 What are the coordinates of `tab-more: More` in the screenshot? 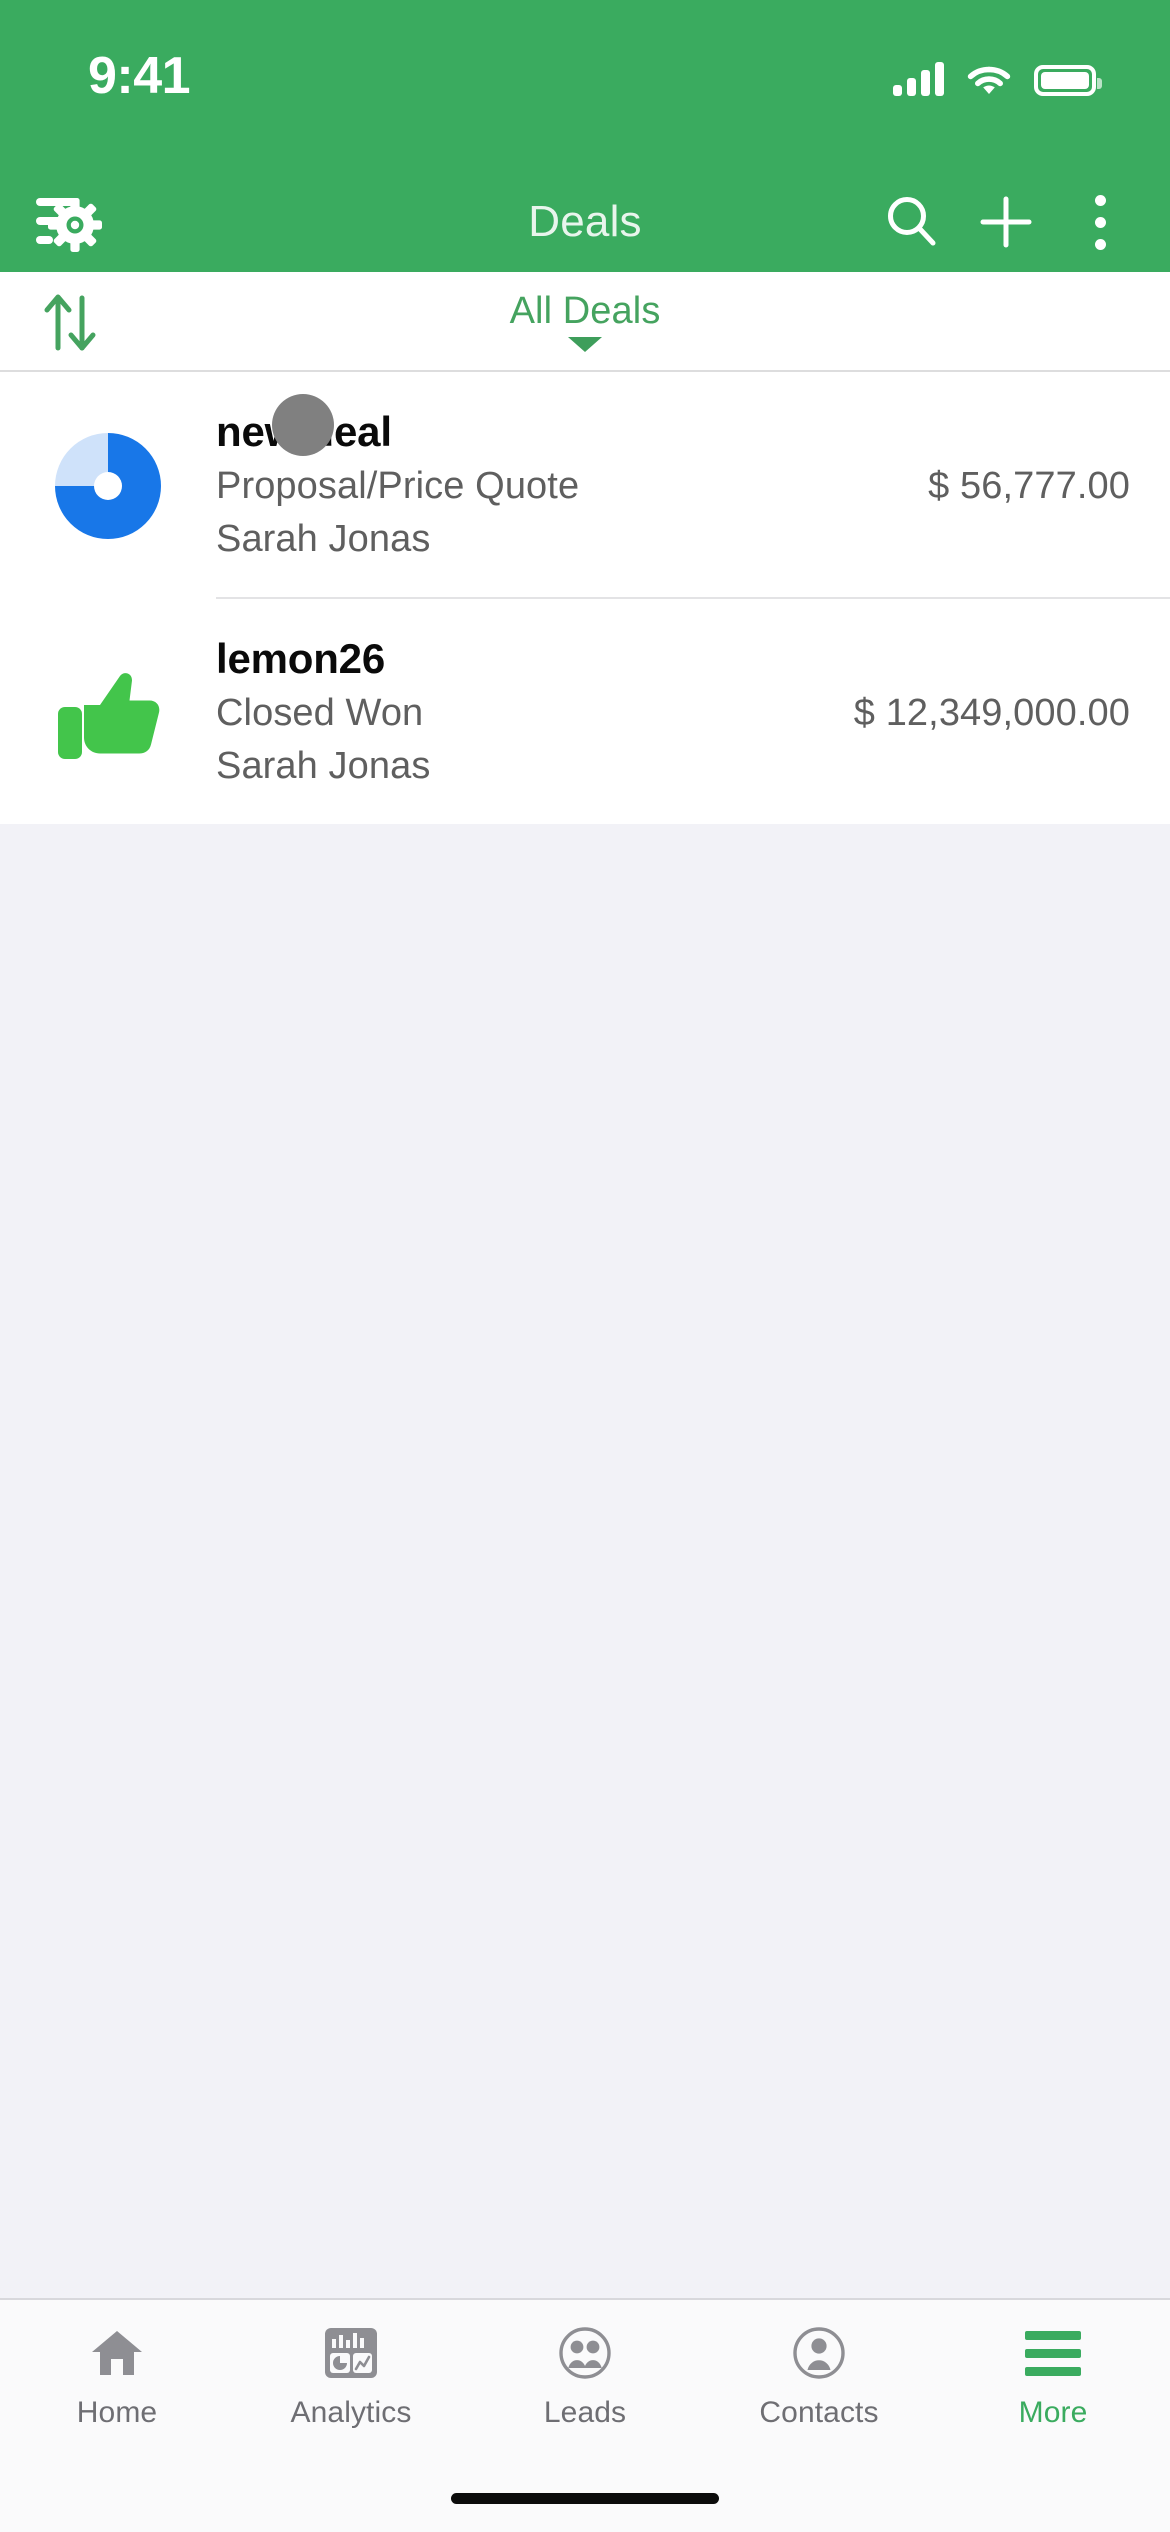 It's located at (1053, 2376).